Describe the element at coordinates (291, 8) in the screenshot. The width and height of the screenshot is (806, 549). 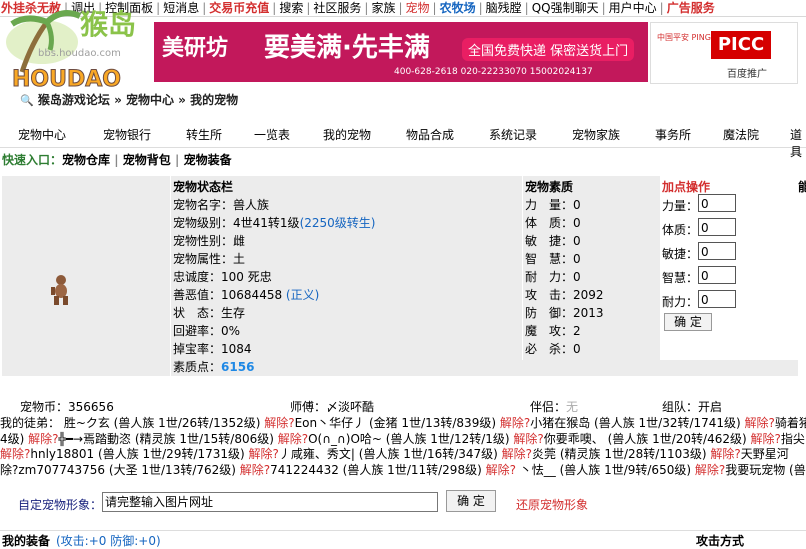
I see `topbar-link: 搜索` at that location.